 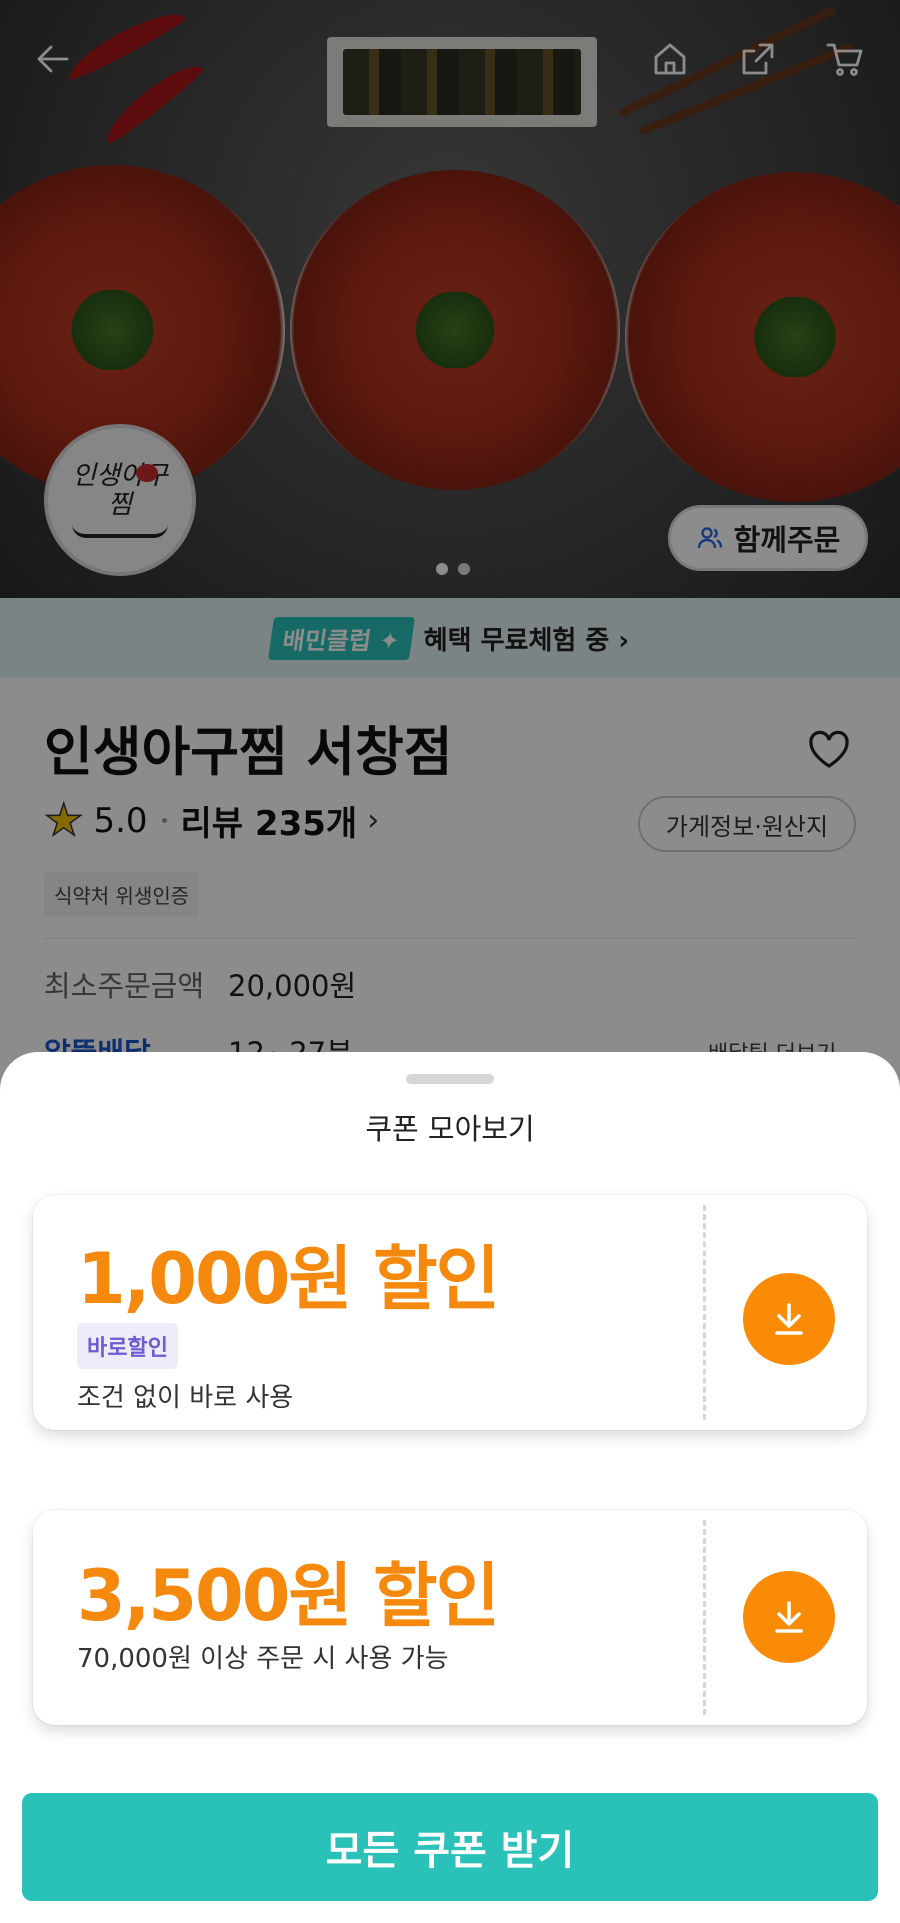 I want to click on coupon-amount: 3,500원 할인, so click(x=288, y=1596).